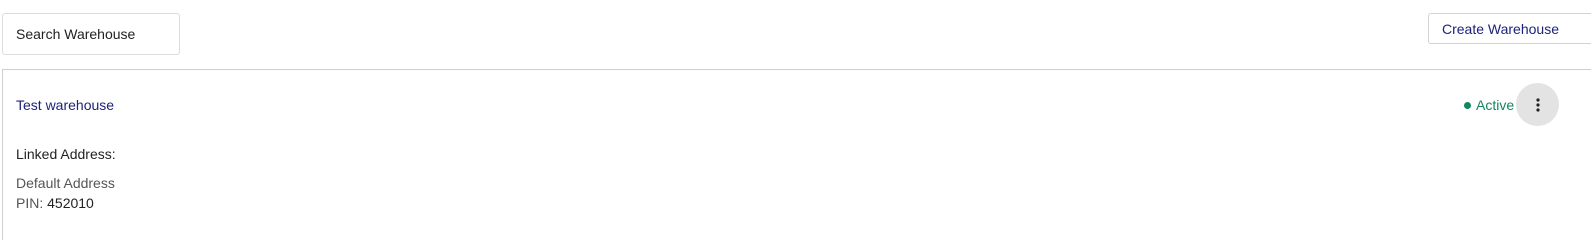  What do you see at coordinates (65, 105) in the screenshot?
I see `warehouse-name-link: Test warehouse` at bounding box center [65, 105].